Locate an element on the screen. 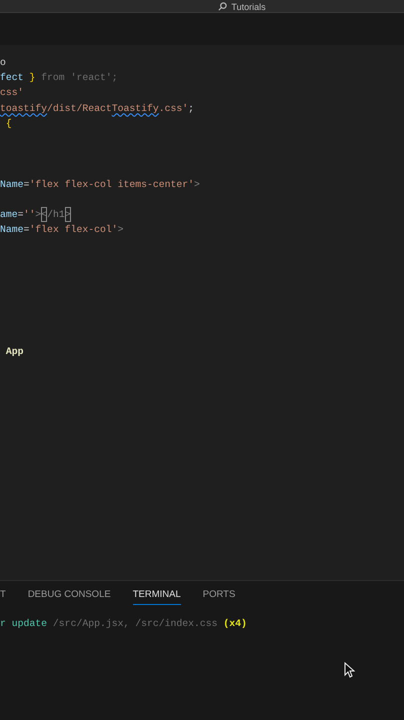 The height and width of the screenshot is (720, 404). code-token: { is located at coordinates (8, 123).